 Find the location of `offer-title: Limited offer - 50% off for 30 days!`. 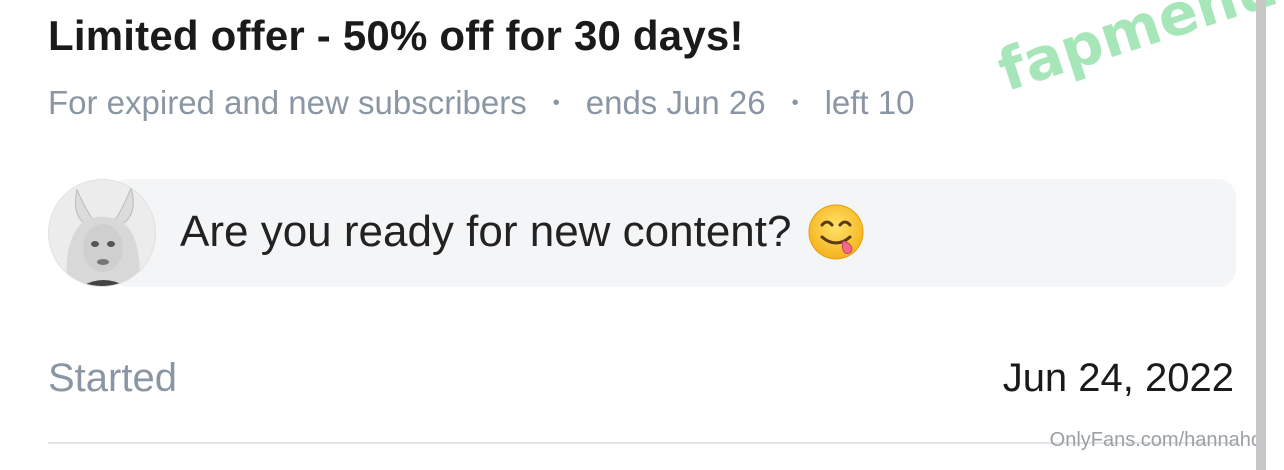

offer-title: Limited offer - 50% off for 30 days! is located at coordinates (396, 35).